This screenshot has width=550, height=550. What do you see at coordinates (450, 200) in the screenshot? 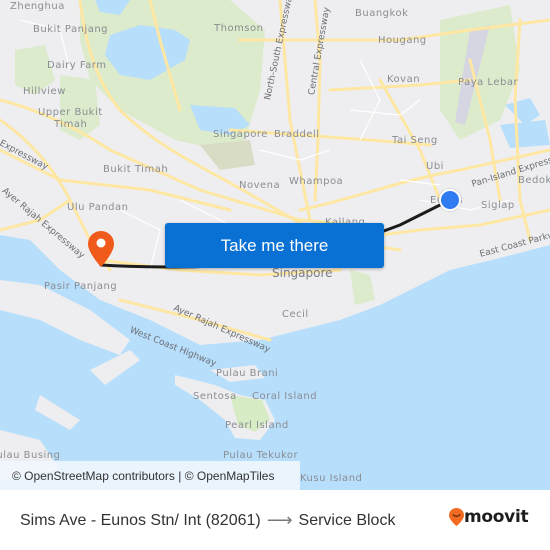
I see `origin-marker` at bounding box center [450, 200].